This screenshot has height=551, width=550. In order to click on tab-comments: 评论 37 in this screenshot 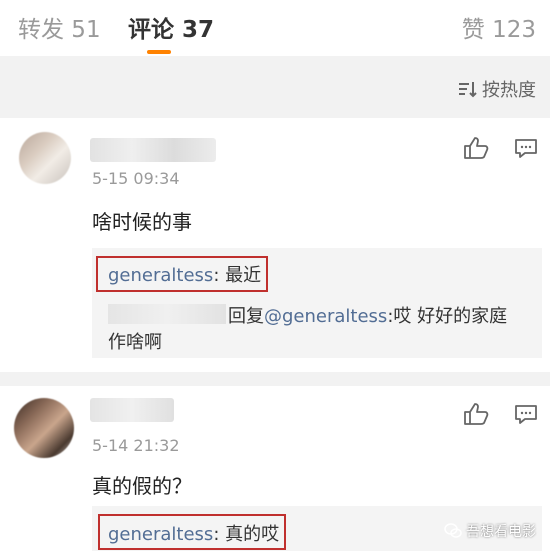, I will do `click(171, 27)`.